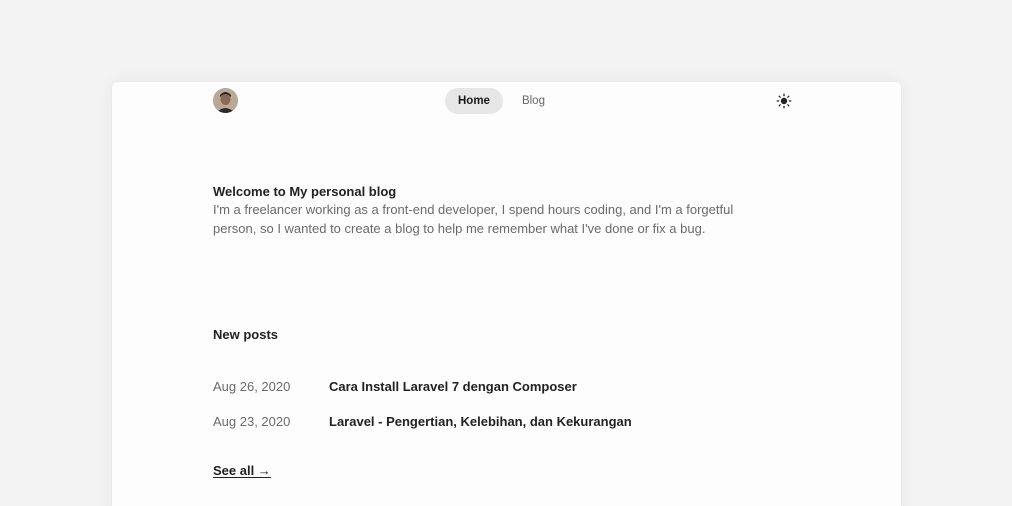  Describe the element at coordinates (533, 101) in the screenshot. I see `nav-item-blog: Blog` at that location.